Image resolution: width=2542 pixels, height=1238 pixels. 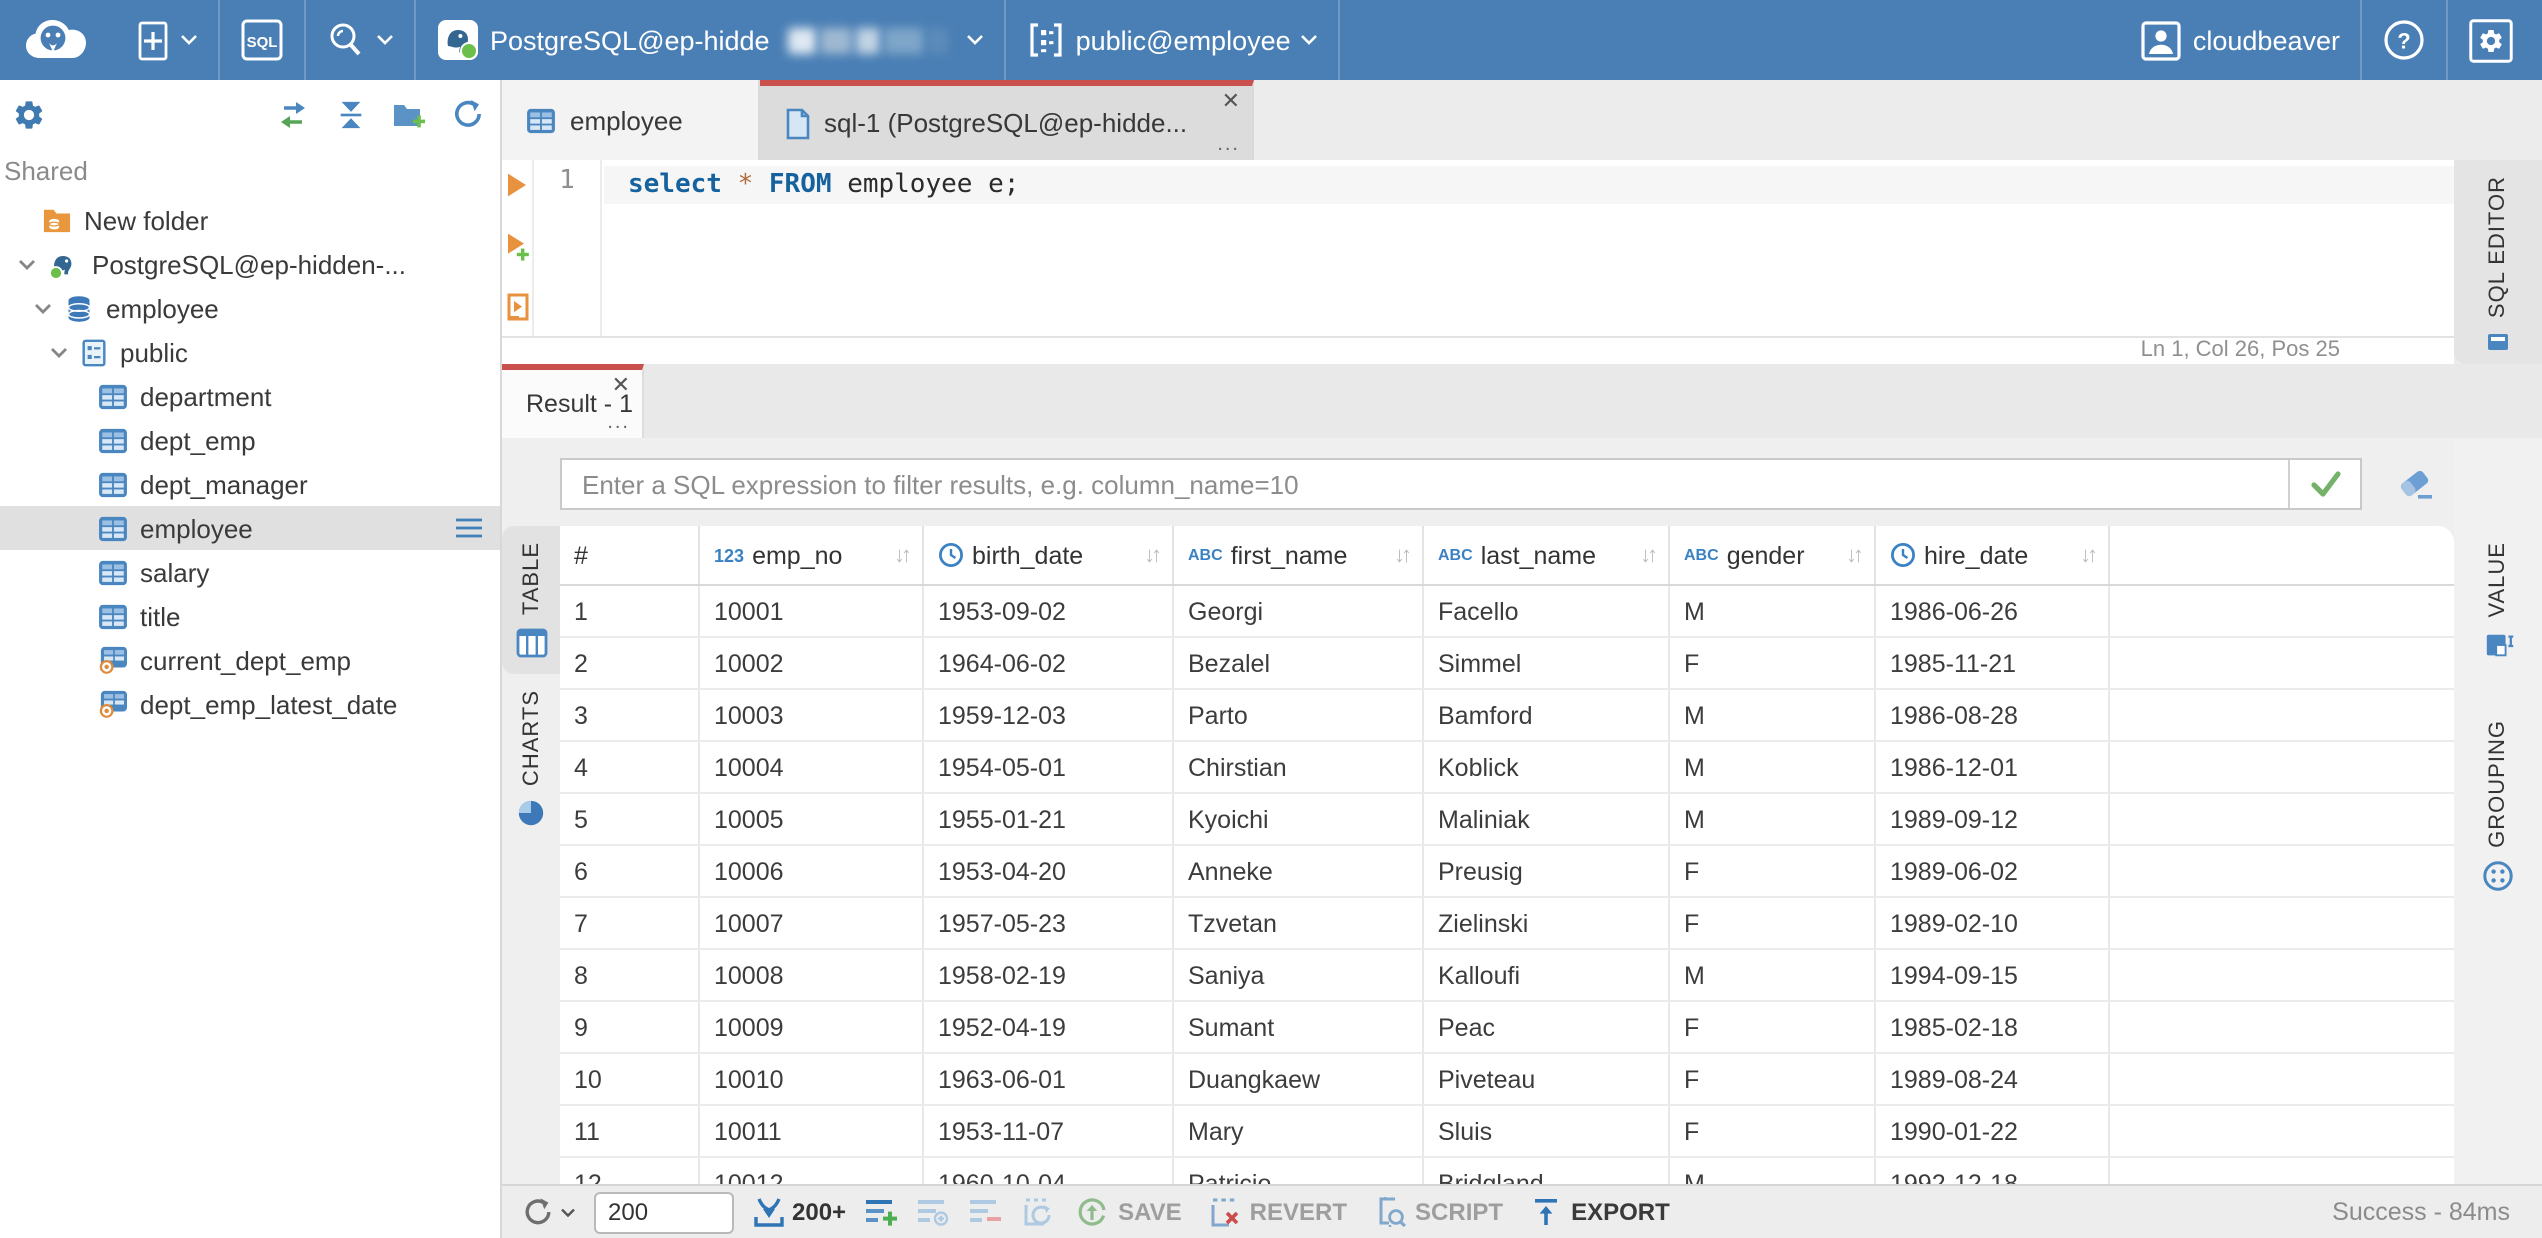 I want to click on cell-last-name: Facello, so click(x=1547, y=611).